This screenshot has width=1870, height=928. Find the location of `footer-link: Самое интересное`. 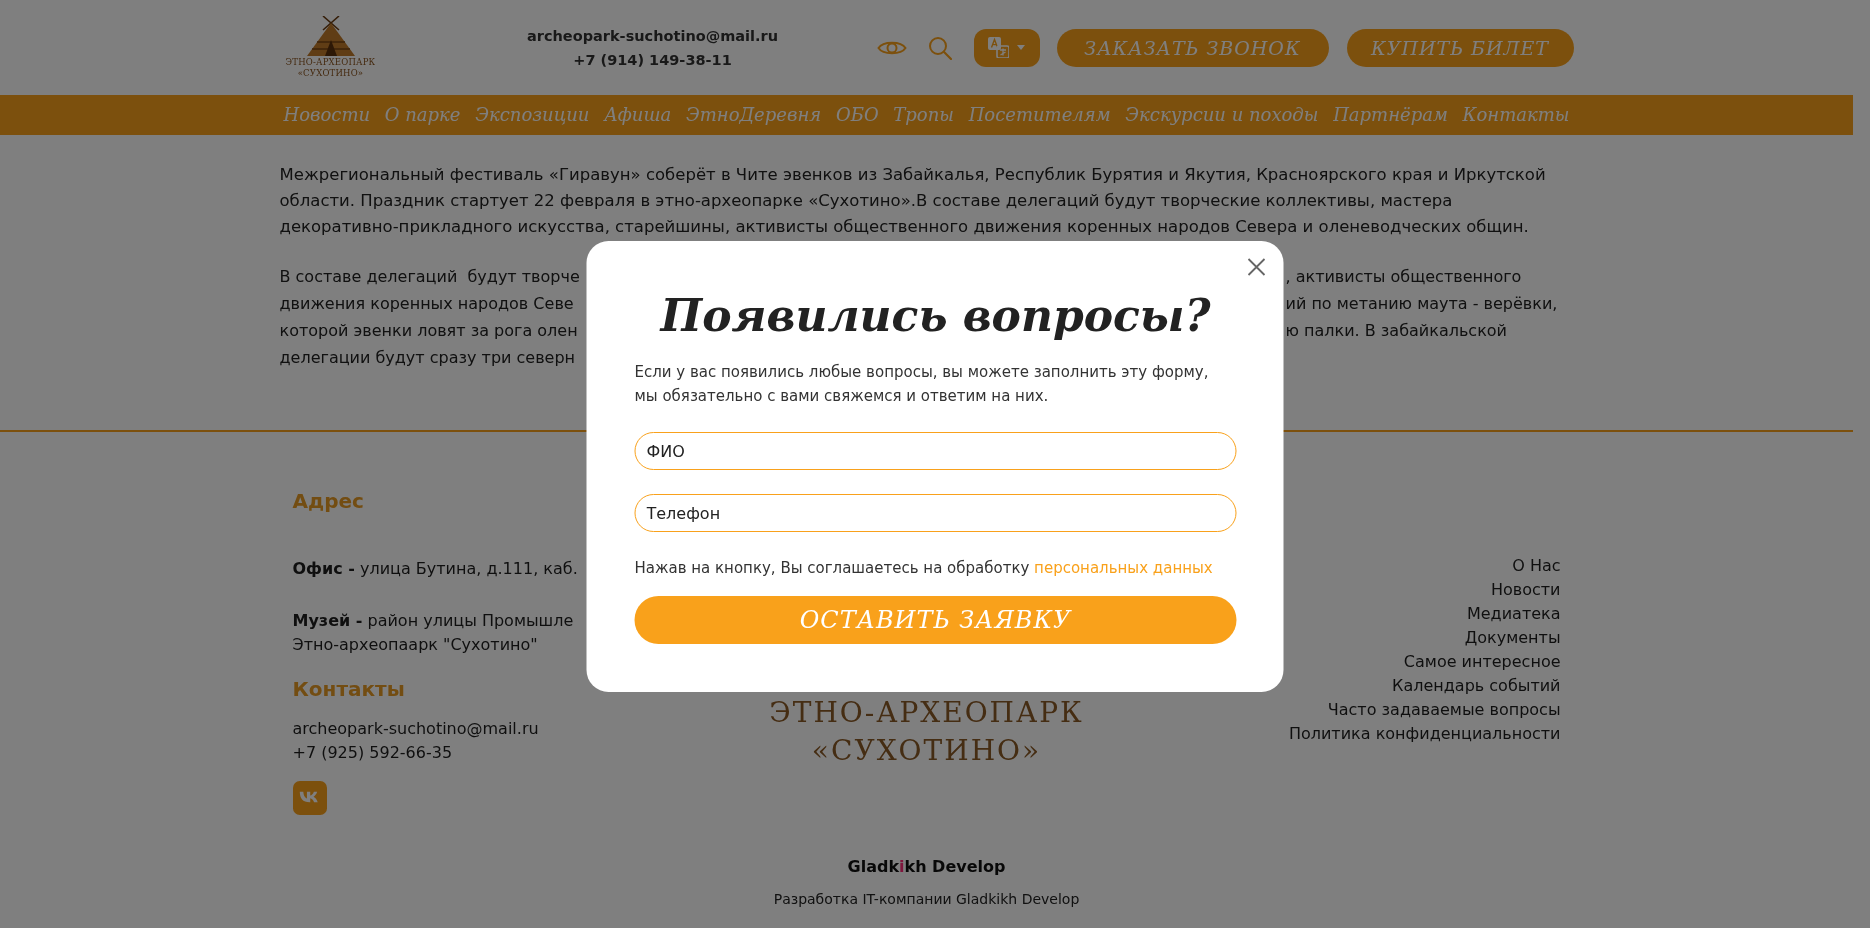

footer-link: Самое интересное is located at coordinates (1482, 662).